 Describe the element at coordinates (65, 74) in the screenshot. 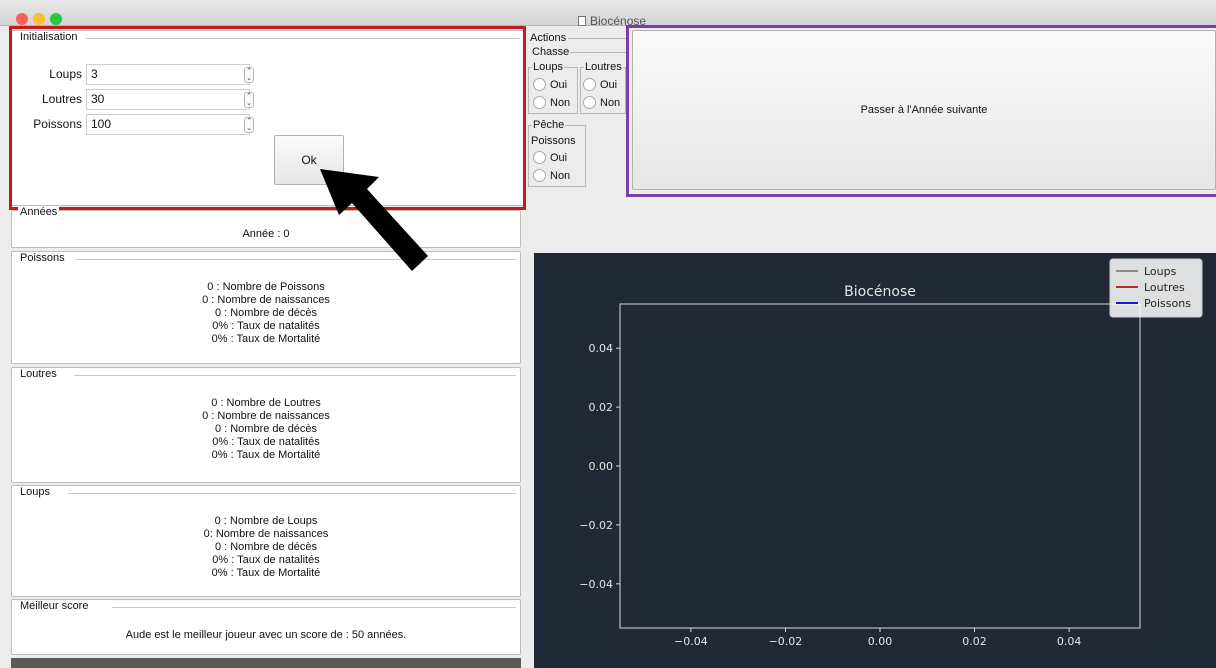

I see `loups-label: Loups` at that location.